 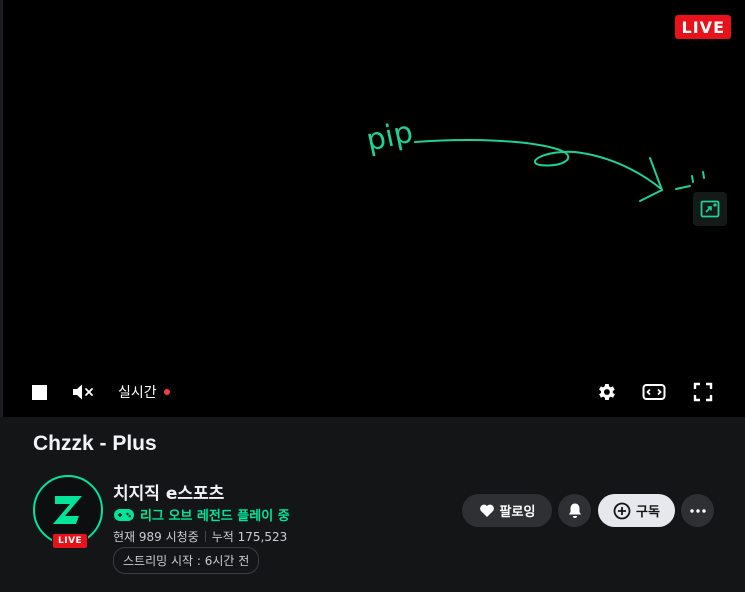 I want to click on annotation-text: pip, so click(x=389, y=137).